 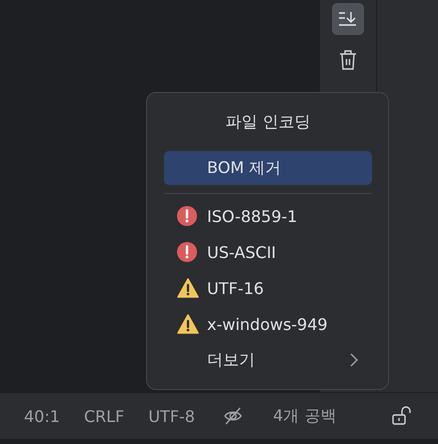 I want to click on menu-item: x-windows-949, so click(x=268, y=324).